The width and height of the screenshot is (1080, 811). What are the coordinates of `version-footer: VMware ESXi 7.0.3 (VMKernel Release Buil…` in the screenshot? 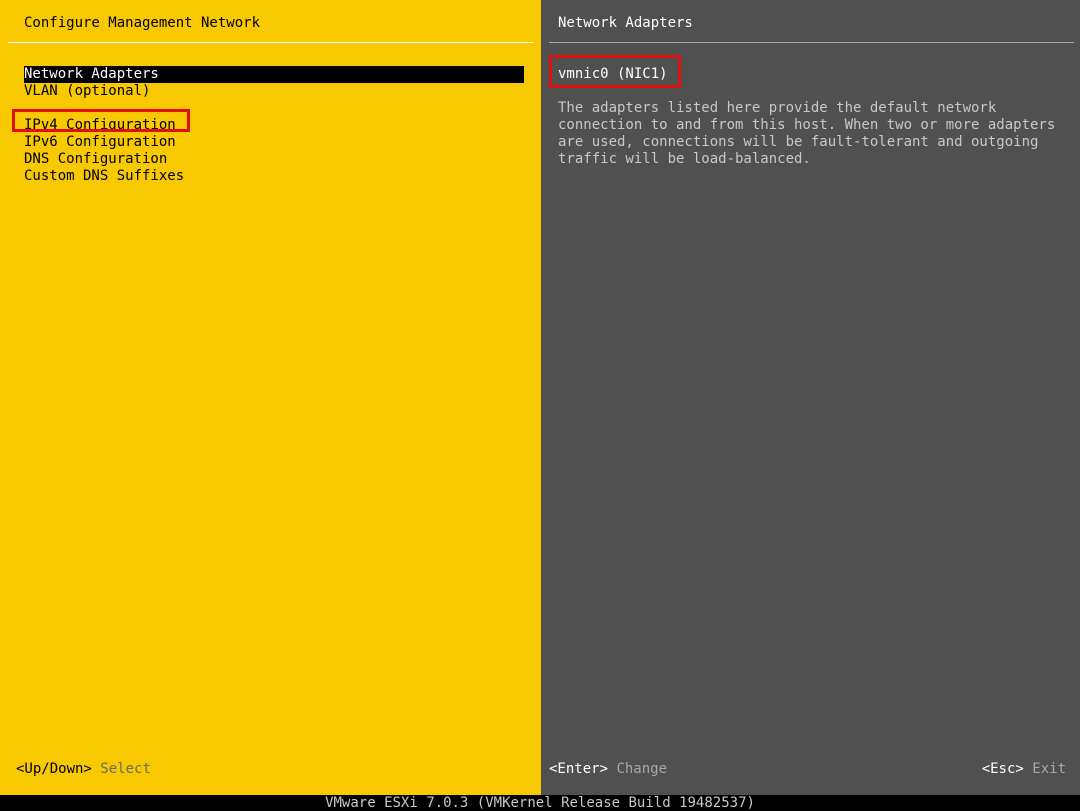 It's located at (540, 803).